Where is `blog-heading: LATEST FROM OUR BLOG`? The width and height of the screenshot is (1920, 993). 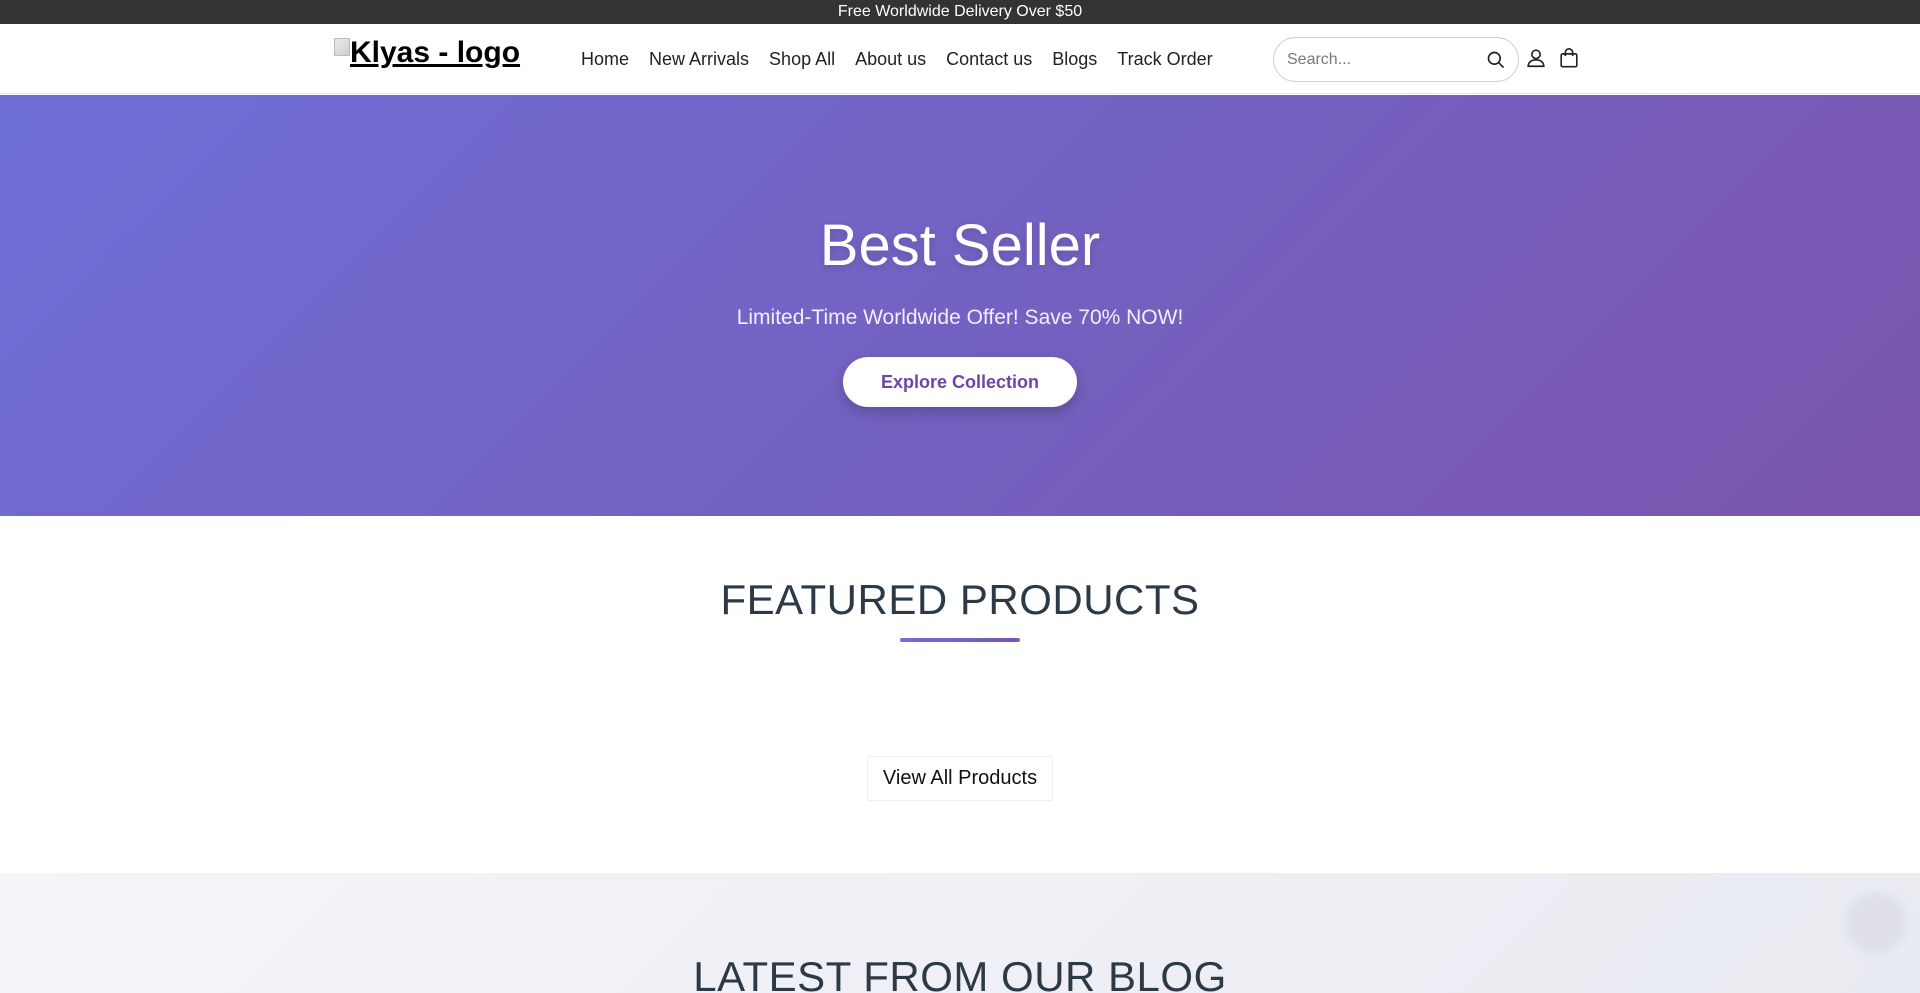 blog-heading: LATEST FROM OUR BLOG is located at coordinates (960, 973).